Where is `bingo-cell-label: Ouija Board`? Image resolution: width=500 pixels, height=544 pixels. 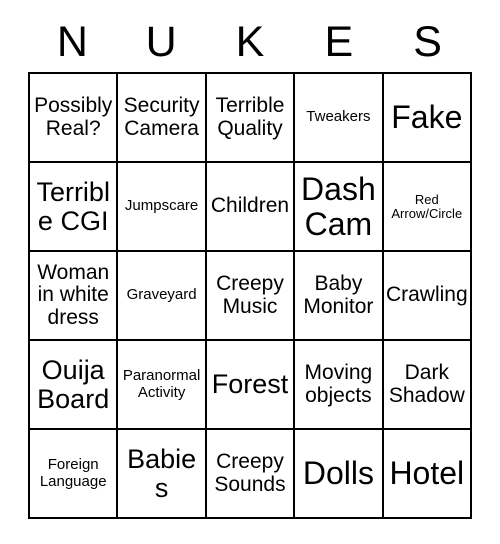
bingo-cell-label: Ouija Board is located at coordinates (73, 384).